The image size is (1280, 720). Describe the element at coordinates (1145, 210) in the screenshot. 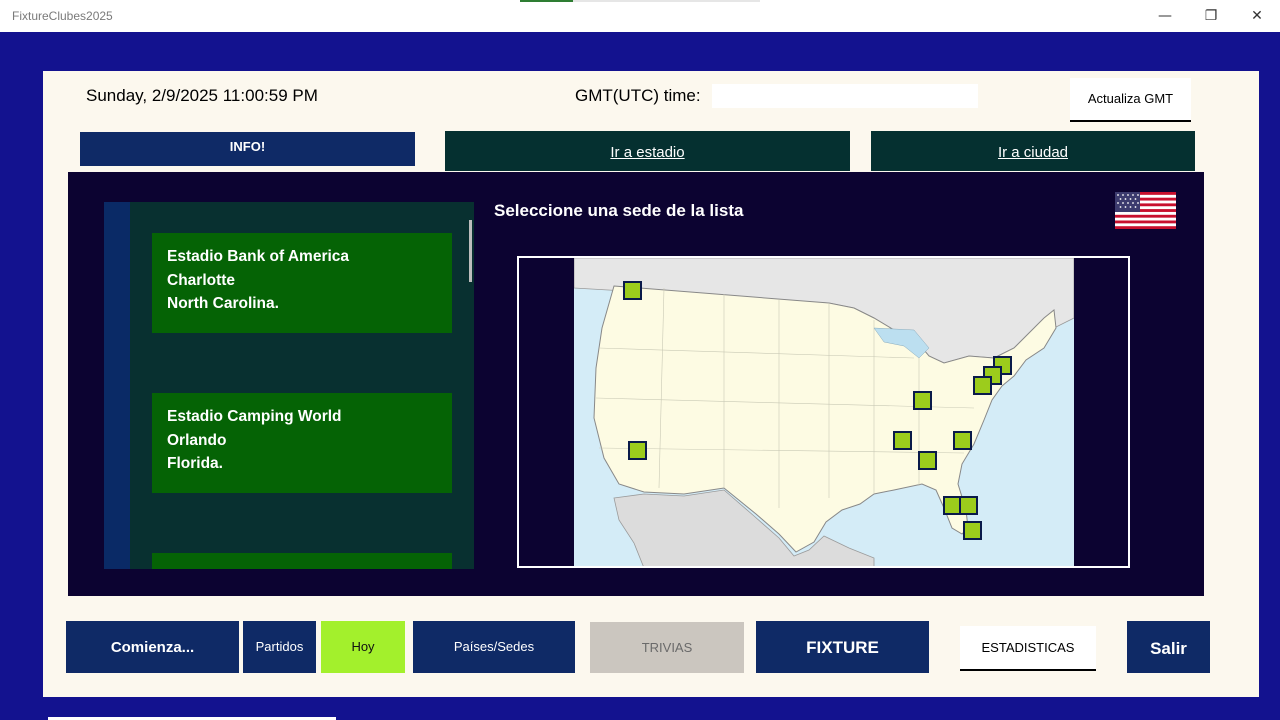

I see `usa-flag-icon` at that location.